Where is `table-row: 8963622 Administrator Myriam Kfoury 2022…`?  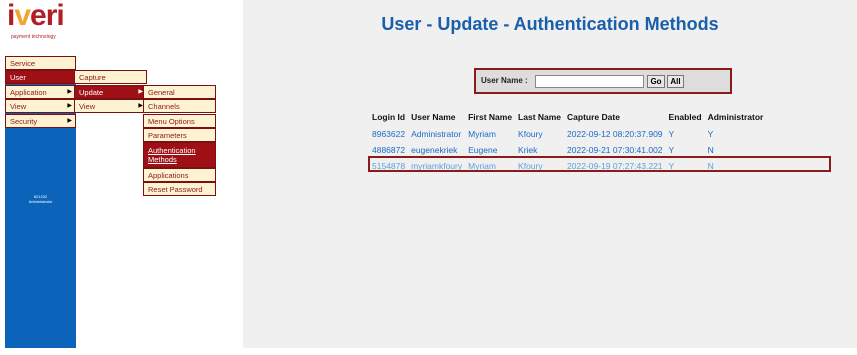
table-row: 8963622 Administrator Myriam Kfoury 2022… is located at coordinates (568, 134).